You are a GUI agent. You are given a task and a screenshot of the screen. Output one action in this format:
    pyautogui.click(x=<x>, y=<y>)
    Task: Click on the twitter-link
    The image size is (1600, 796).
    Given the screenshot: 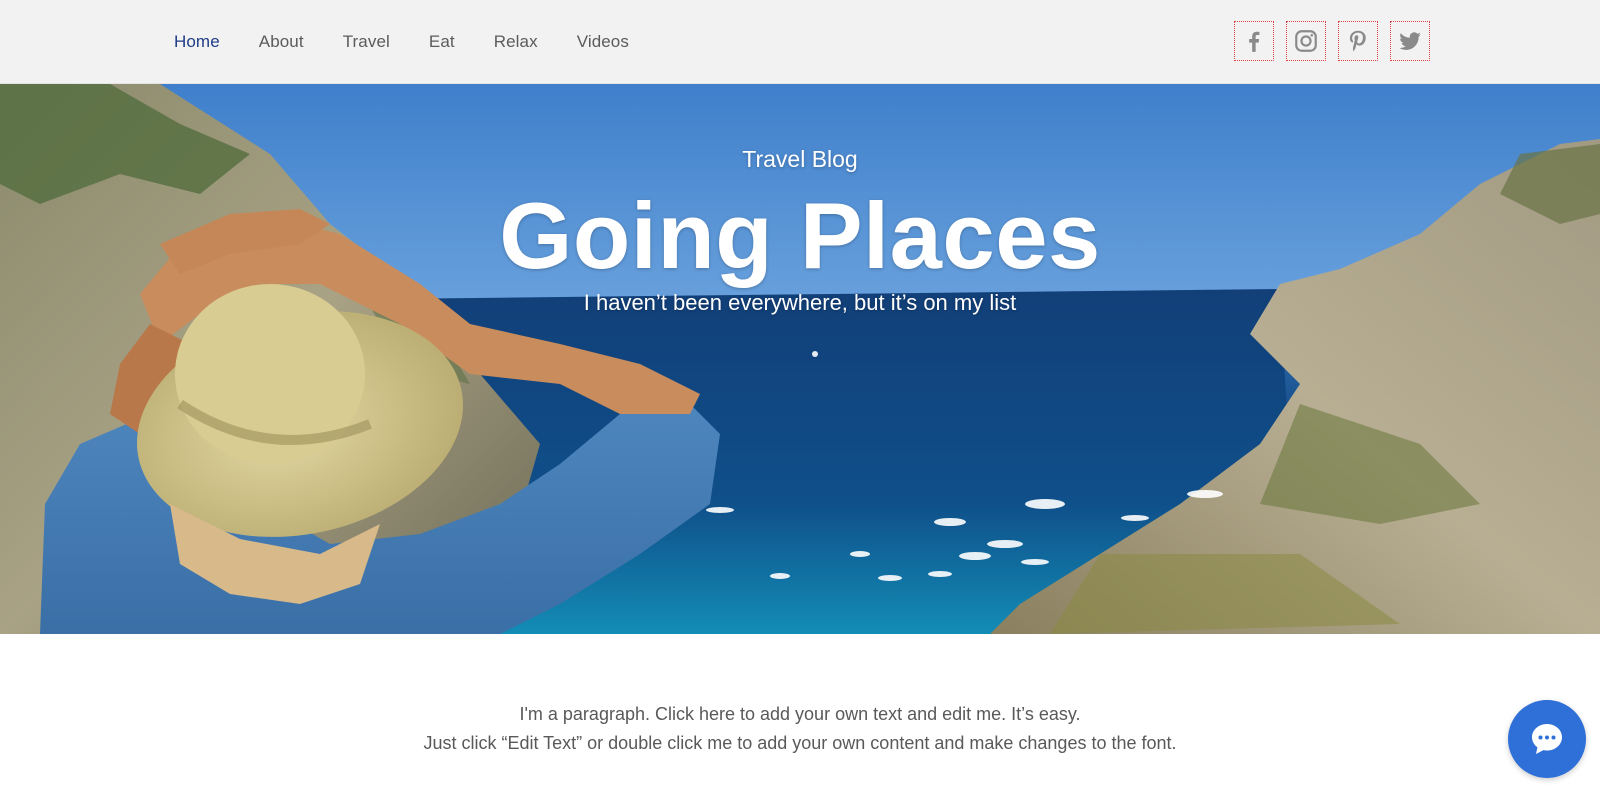 What is the action you would take?
    pyautogui.click(x=1410, y=41)
    